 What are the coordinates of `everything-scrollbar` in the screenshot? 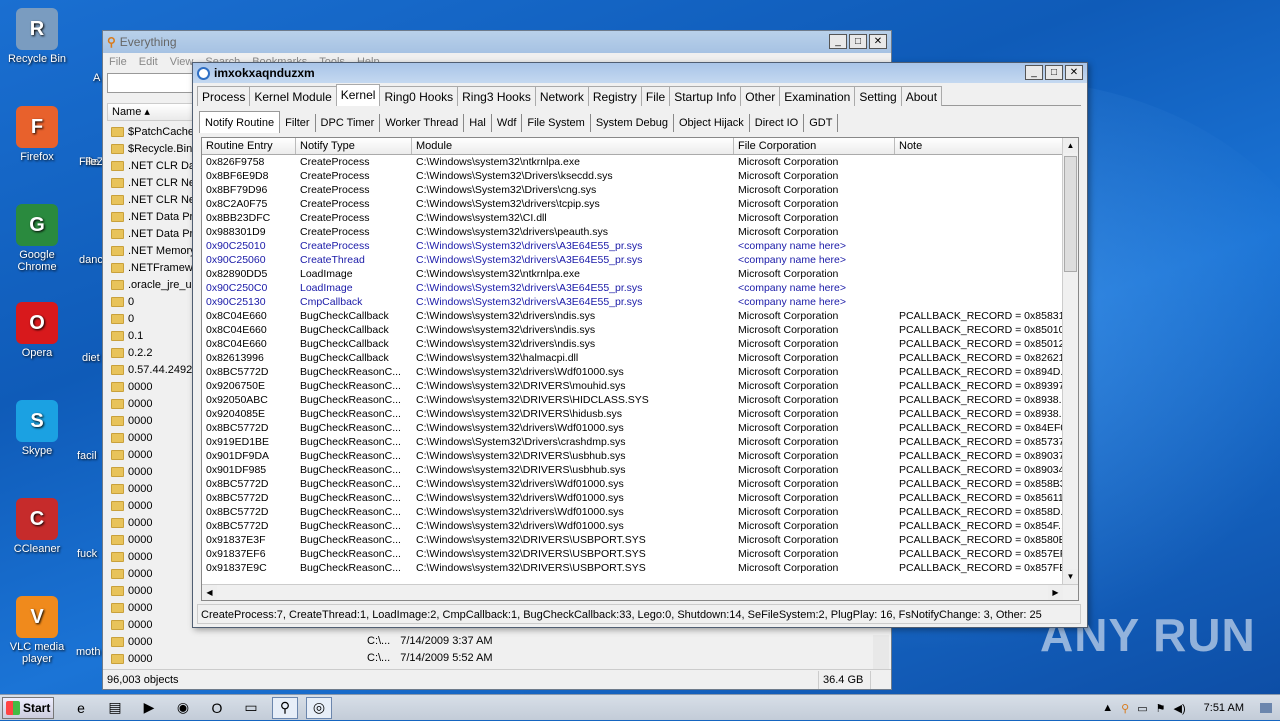 It's located at (881, 652).